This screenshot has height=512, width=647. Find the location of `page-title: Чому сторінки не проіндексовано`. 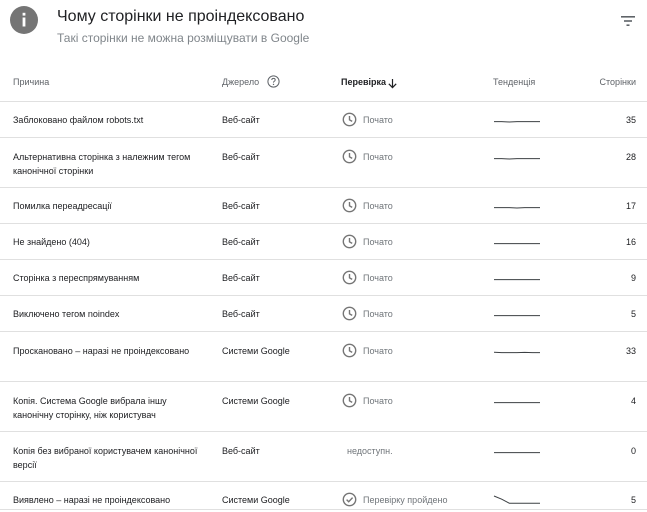

page-title: Чому сторінки не проіндексовано is located at coordinates (181, 16).